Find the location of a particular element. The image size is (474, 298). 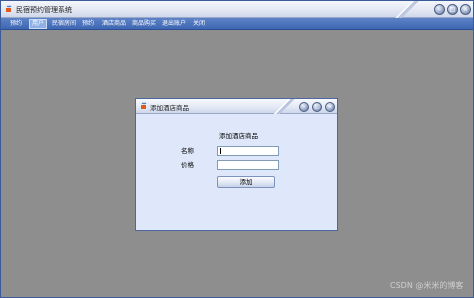

dialog-close-button: × is located at coordinates (330, 107).